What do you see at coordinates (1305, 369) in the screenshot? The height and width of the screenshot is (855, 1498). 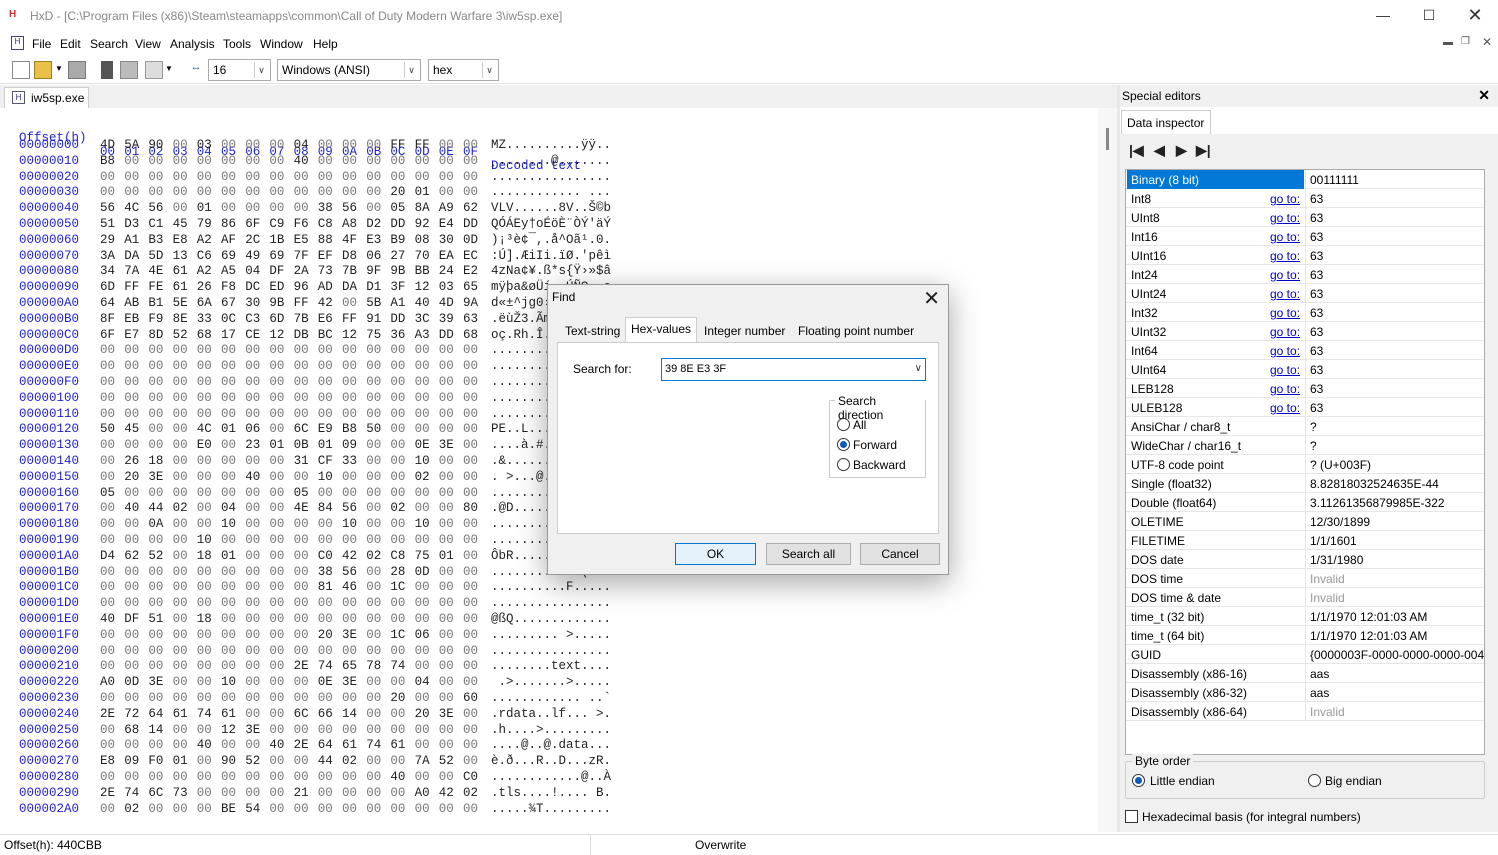 I see `inspector-row: UInt64 go to: 63` at bounding box center [1305, 369].